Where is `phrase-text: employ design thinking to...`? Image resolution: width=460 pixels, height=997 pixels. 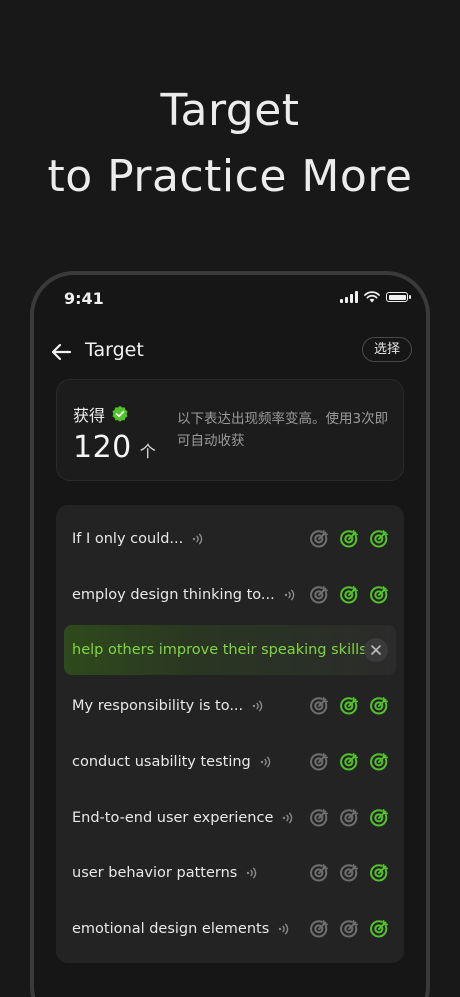 phrase-text: employ design thinking to... is located at coordinates (173, 594).